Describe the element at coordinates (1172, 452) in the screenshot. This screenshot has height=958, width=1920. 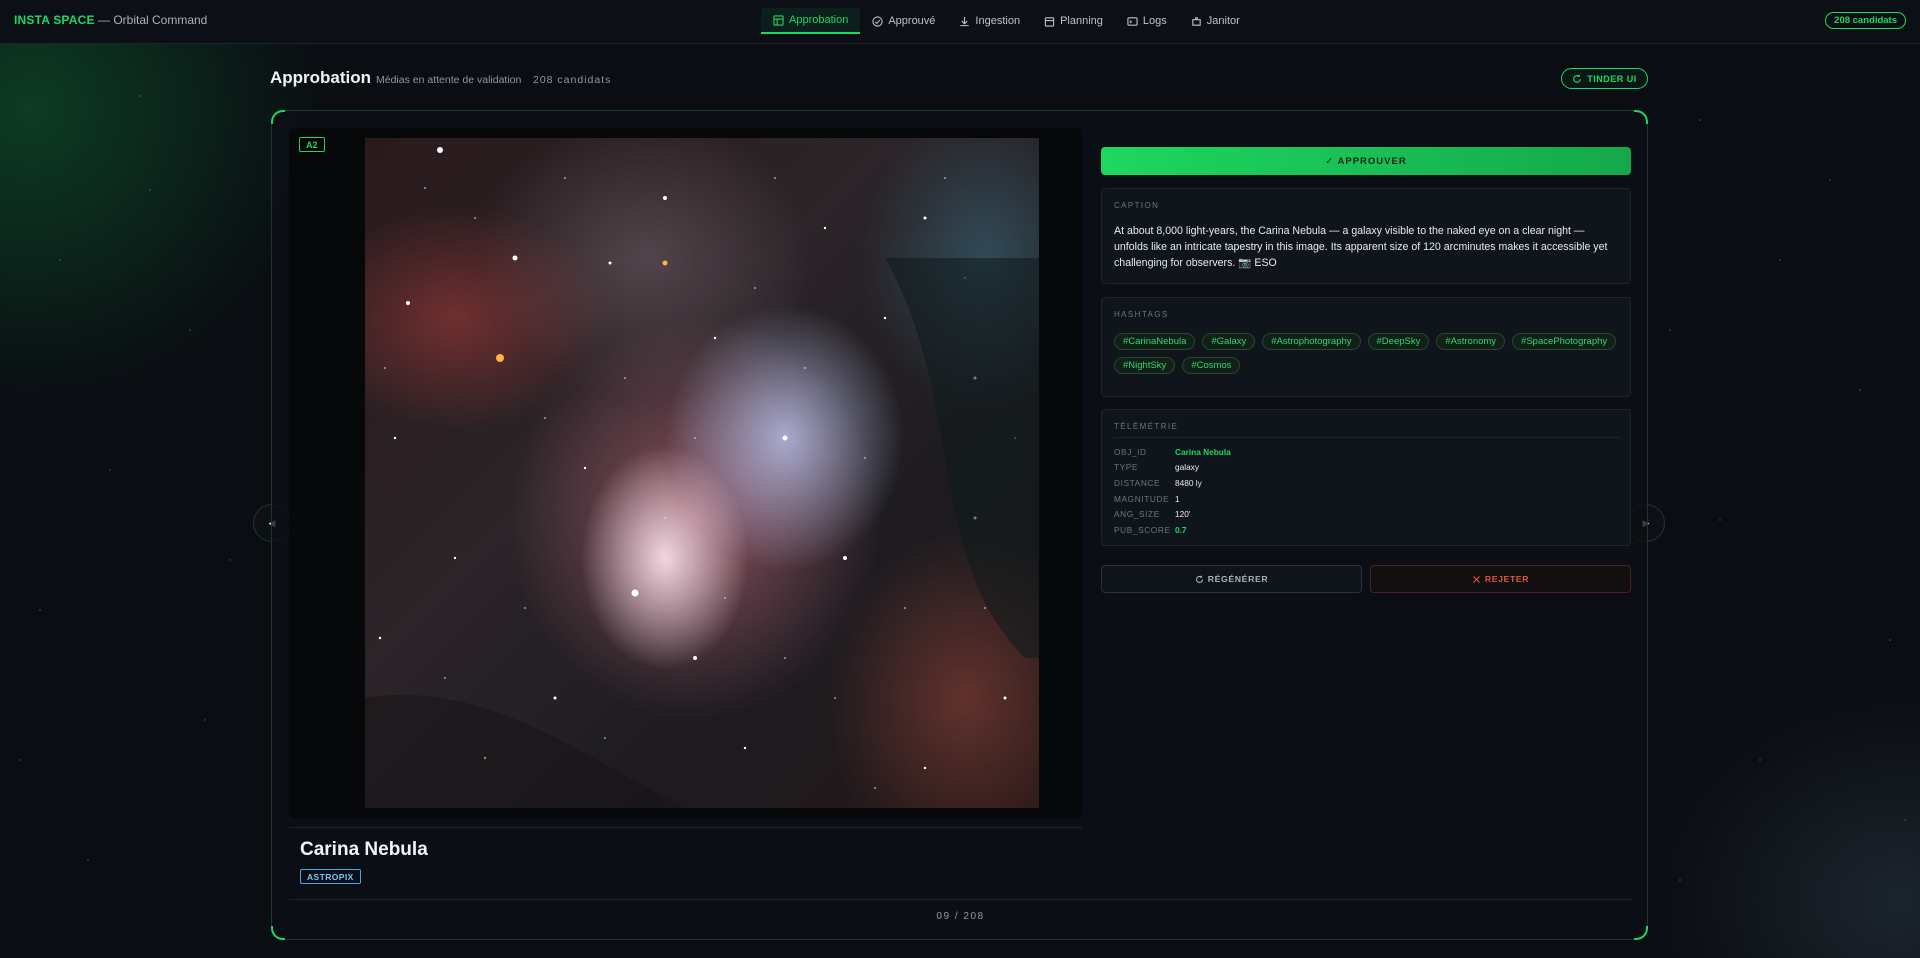
I see `telemetry-row: OBJ_ID Carina Nebula` at that location.